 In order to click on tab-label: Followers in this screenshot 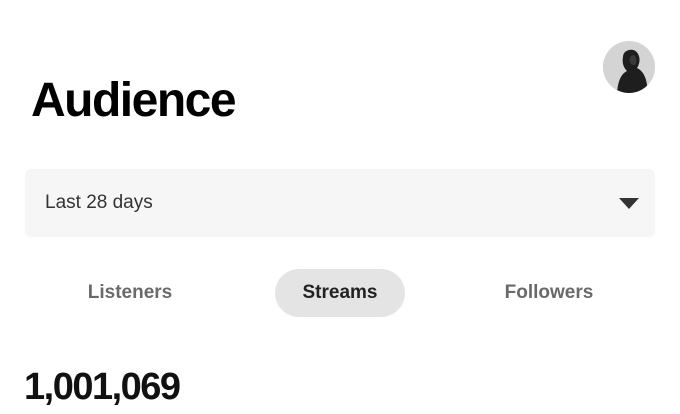, I will do `click(549, 292)`.